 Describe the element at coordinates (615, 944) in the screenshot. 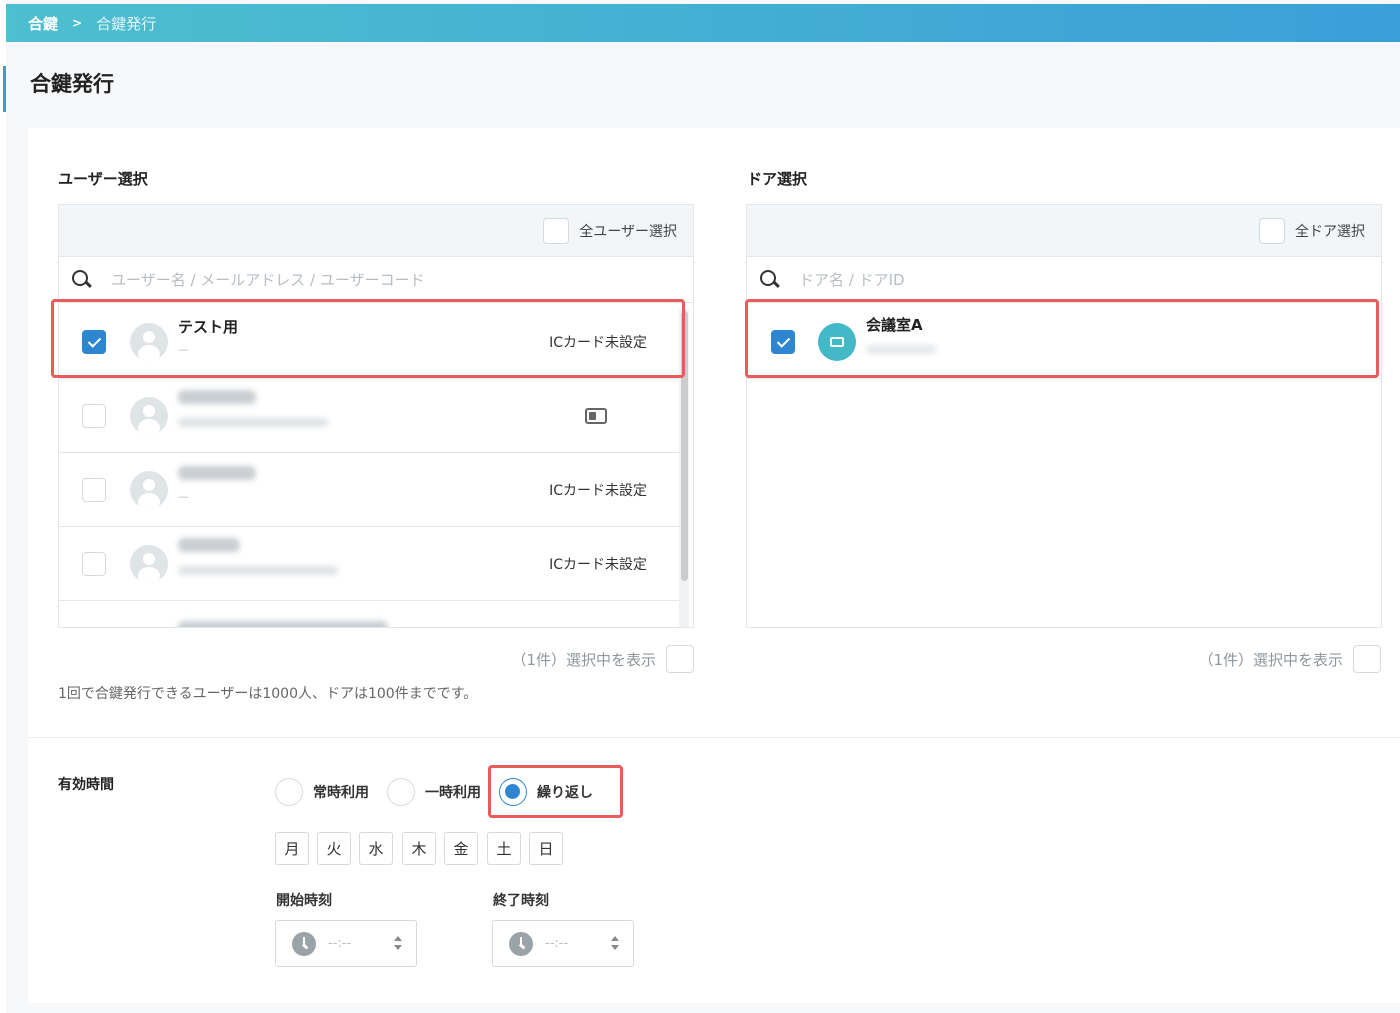

I see `end-time-spinner-icon` at that location.